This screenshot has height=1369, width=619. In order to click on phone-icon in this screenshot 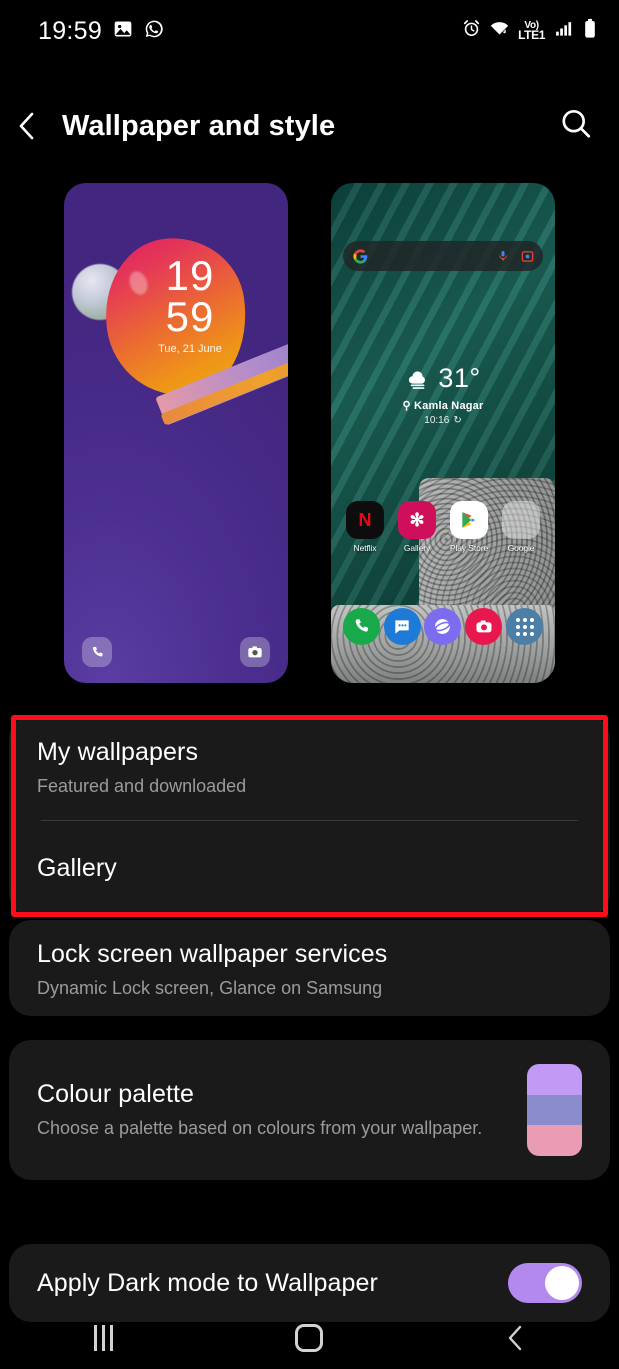, I will do `click(361, 626)`.